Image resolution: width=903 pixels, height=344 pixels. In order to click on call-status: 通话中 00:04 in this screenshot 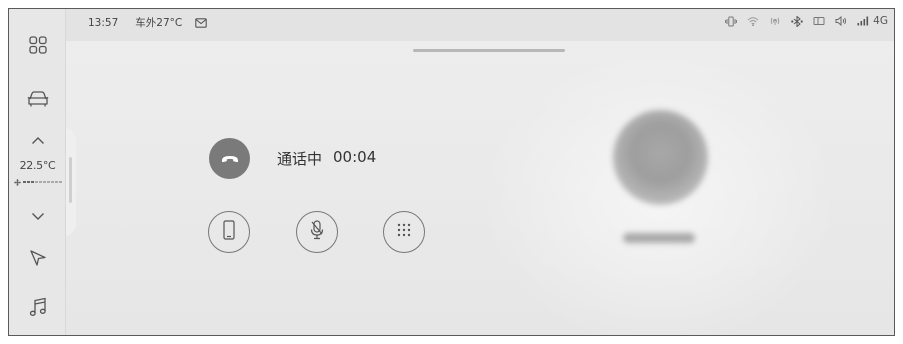, I will do `click(326, 158)`.